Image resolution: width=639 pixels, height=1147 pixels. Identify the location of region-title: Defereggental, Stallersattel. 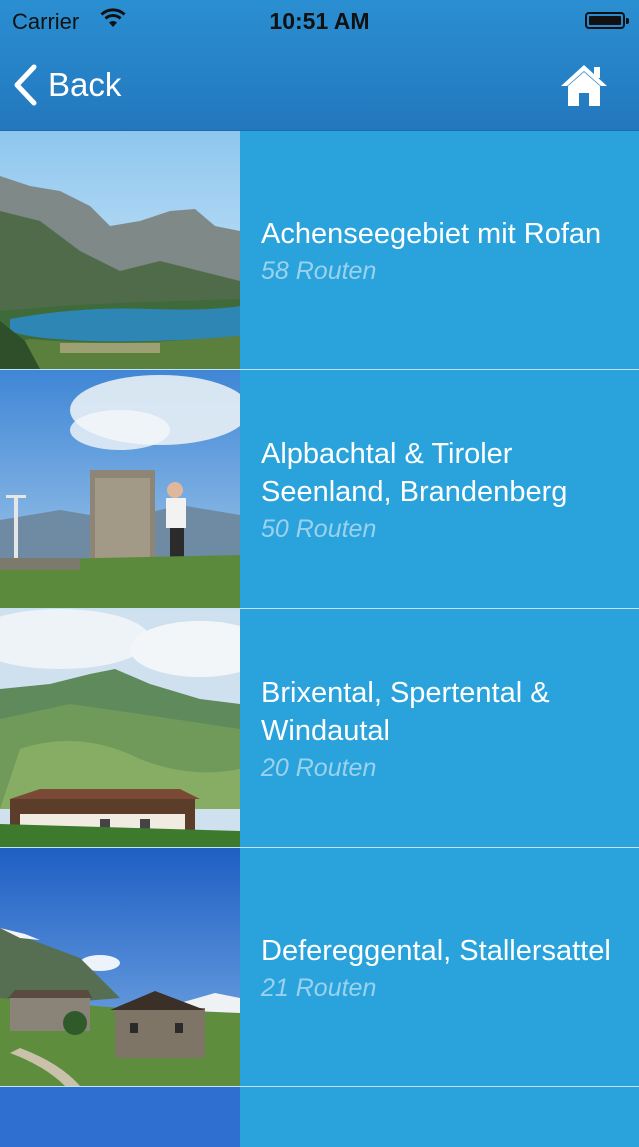
(436, 950).